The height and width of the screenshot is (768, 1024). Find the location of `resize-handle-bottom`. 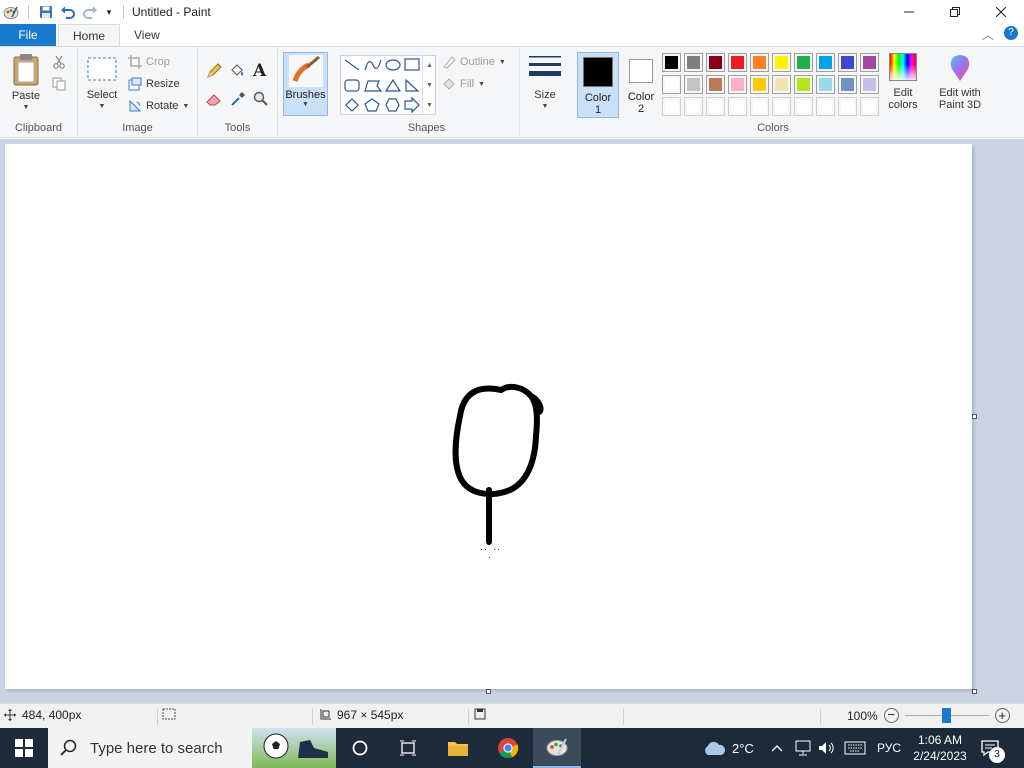

resize-handle-bottom is located at coordinates (488, 691).